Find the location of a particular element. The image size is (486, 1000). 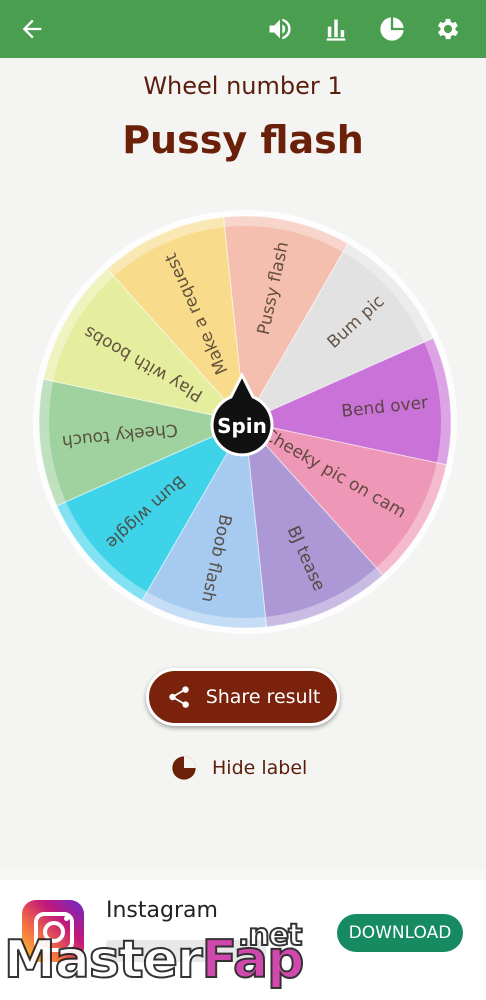

hide-label-text: Hide label is located at coordinates (260, 768).